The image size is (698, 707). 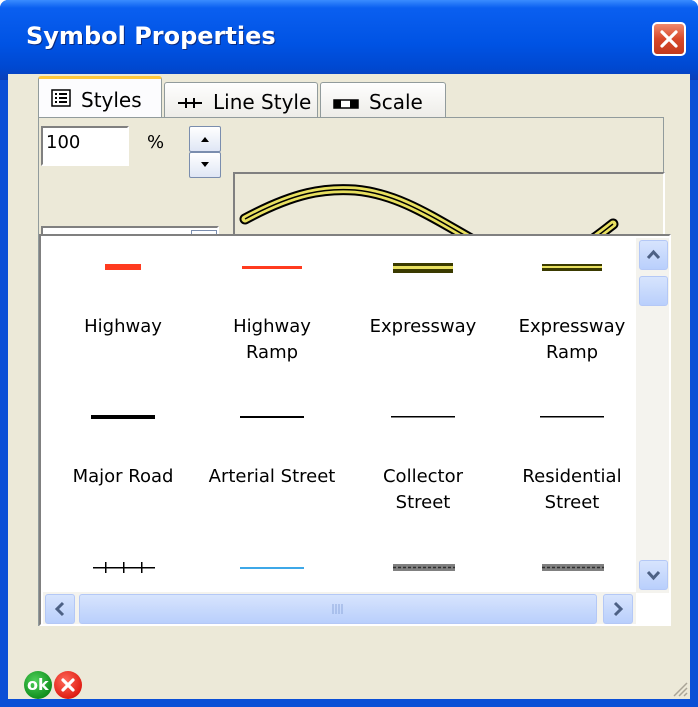 What do you see at coordinates (123, 299) in the screenshot?
I see `style-item-highway: Highway` at bounding box center [123, 299].